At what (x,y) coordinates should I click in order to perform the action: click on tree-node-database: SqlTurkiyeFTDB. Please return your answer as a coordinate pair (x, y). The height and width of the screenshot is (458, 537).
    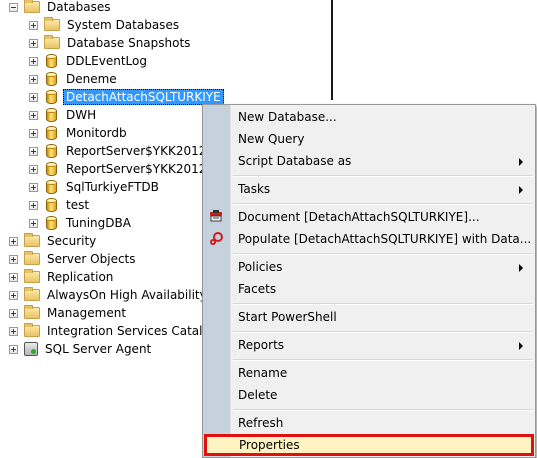
    Looking at the image, I should click on (95, 187).